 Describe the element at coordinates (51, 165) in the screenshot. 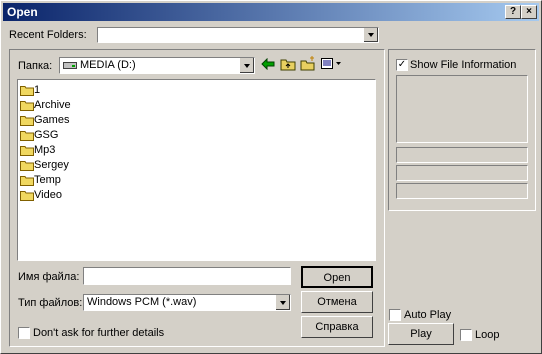

I see `file-name: Sergey` at that location.